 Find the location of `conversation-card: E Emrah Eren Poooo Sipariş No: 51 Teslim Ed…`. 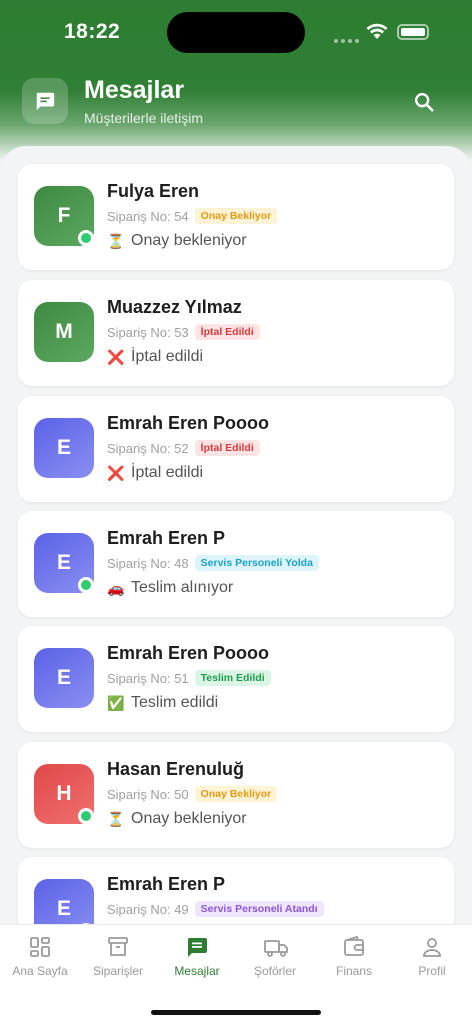

conversation-card: E Emrah Eren Poooo Sipariş No: 51 Teslim Ed… is located at coordinates (236, 679).